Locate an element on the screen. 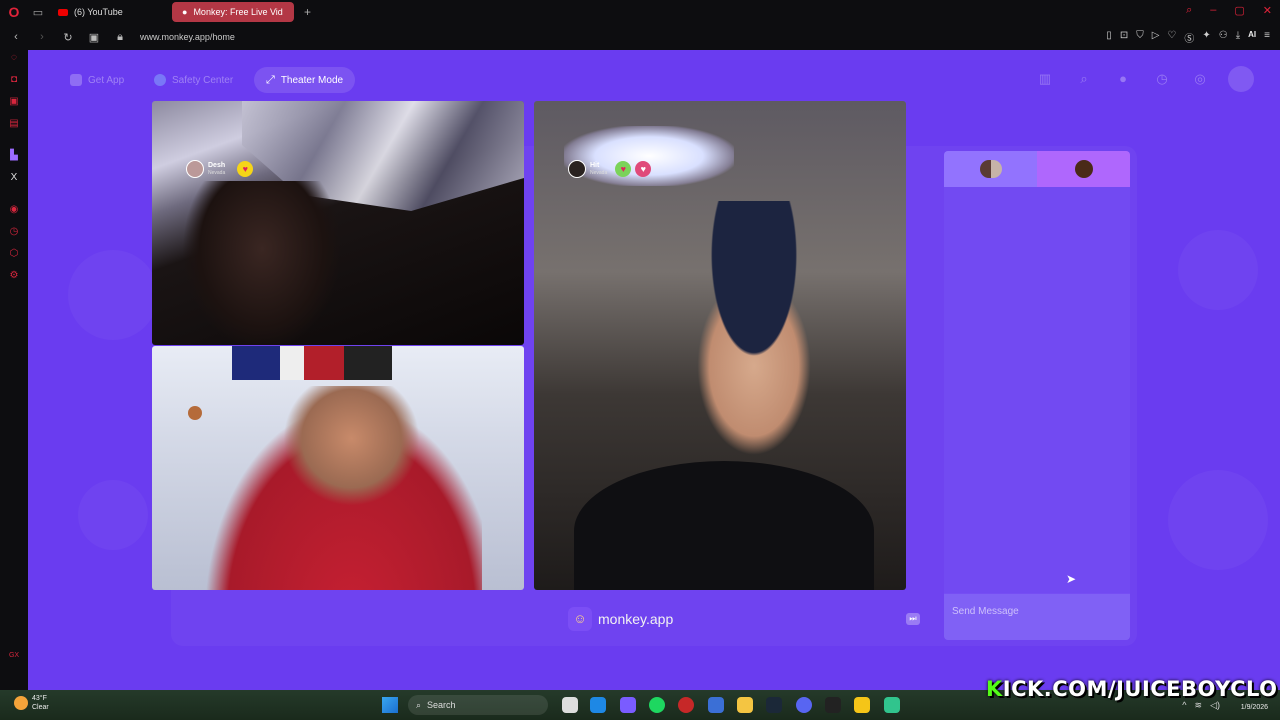 The width and height of the screenshot is (1280, 720). gift-badge-icon is located at coordinates (195, 413).